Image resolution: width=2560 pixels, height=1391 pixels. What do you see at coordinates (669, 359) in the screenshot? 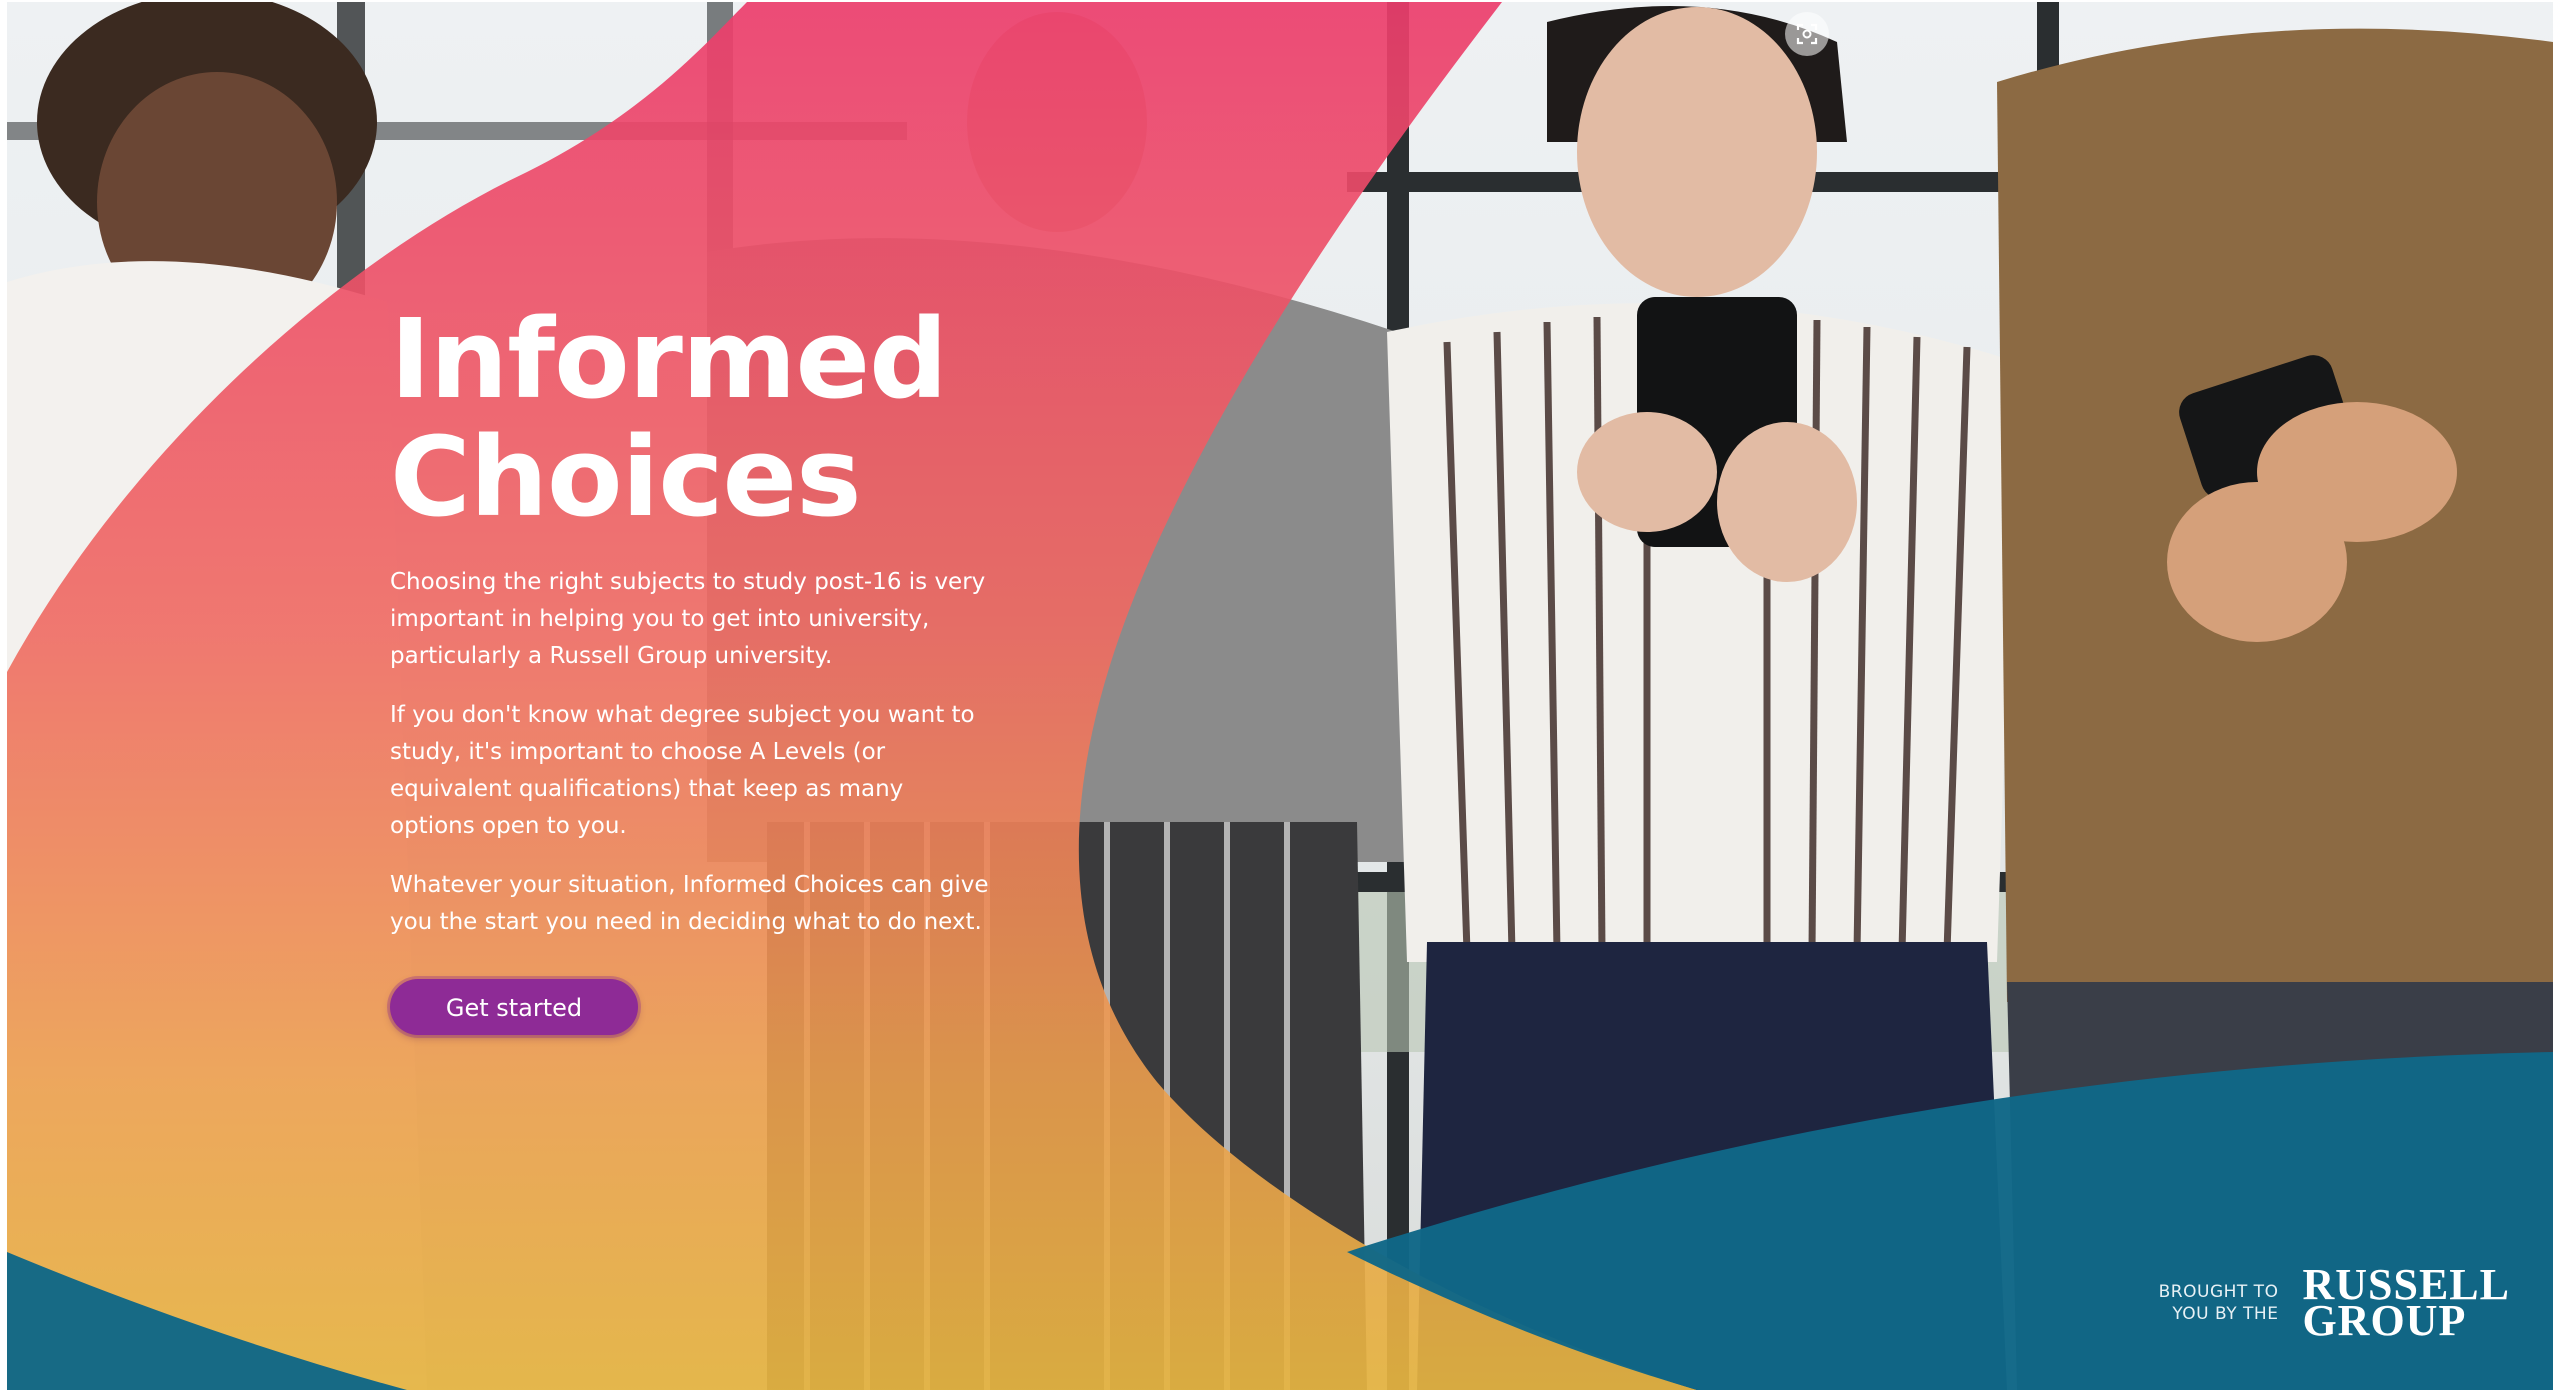
I see `title-line-1: Informed` at bounding box center [669, 359].